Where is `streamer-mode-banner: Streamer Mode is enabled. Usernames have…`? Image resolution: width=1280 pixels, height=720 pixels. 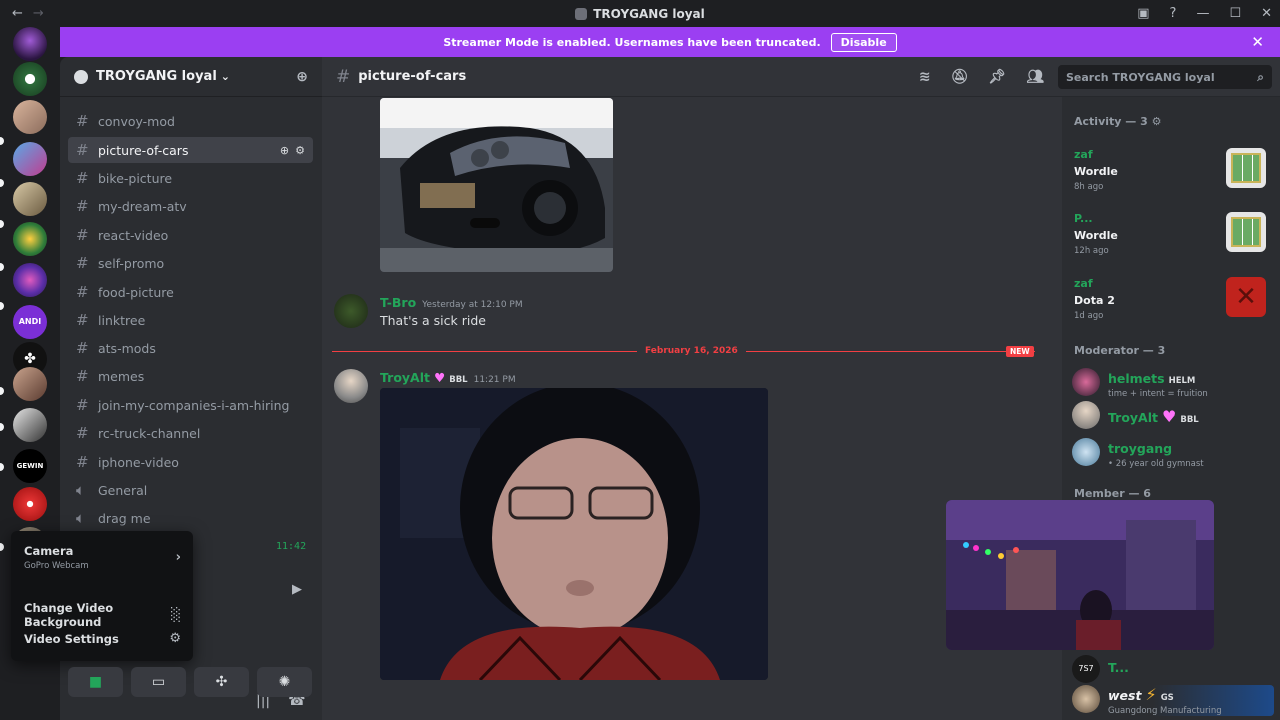
streamer-mode-banner: Streamer Mode is enabled. Usernames have… is located at coordinates (670, 42).